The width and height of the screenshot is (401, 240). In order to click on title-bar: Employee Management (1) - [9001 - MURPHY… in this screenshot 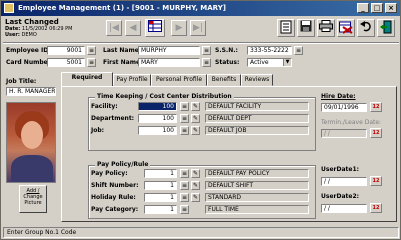, I will do `click(200, 8)`.